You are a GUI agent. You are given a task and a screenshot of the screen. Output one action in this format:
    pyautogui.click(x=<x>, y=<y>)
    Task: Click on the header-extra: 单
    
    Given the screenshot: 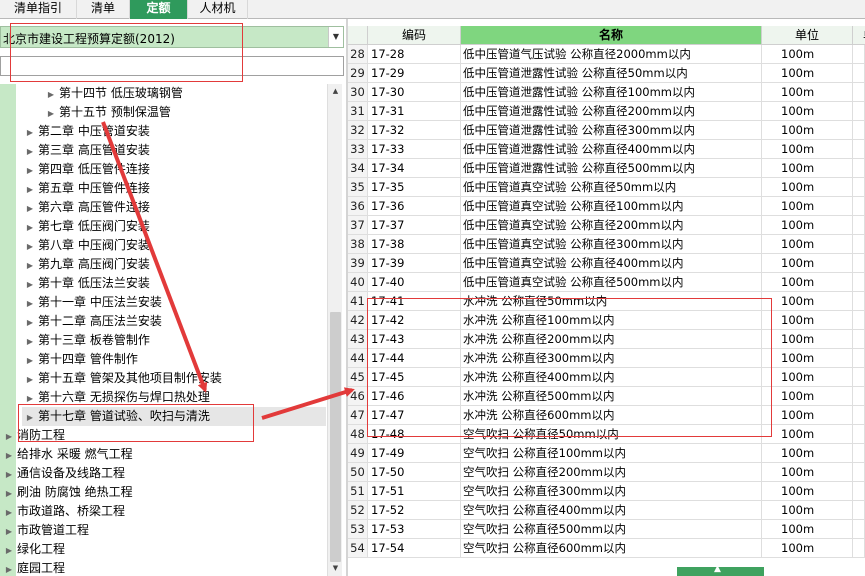 What is the action you would take?
    pyautogui.click(x=859, y=35)
    